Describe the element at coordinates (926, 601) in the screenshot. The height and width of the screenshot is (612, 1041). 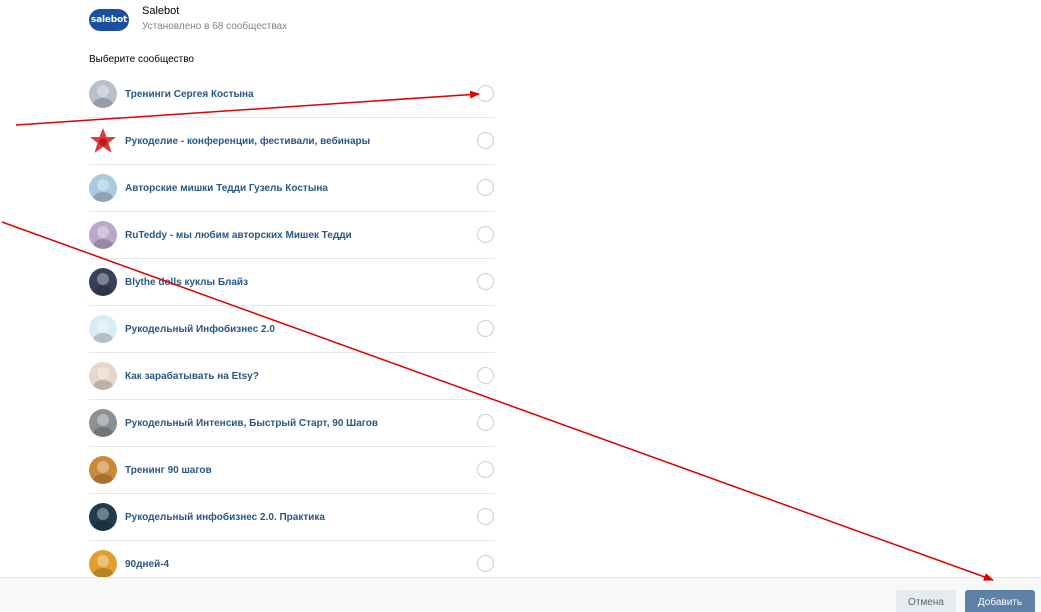
I see `cancel-button: Отмена` at that location.